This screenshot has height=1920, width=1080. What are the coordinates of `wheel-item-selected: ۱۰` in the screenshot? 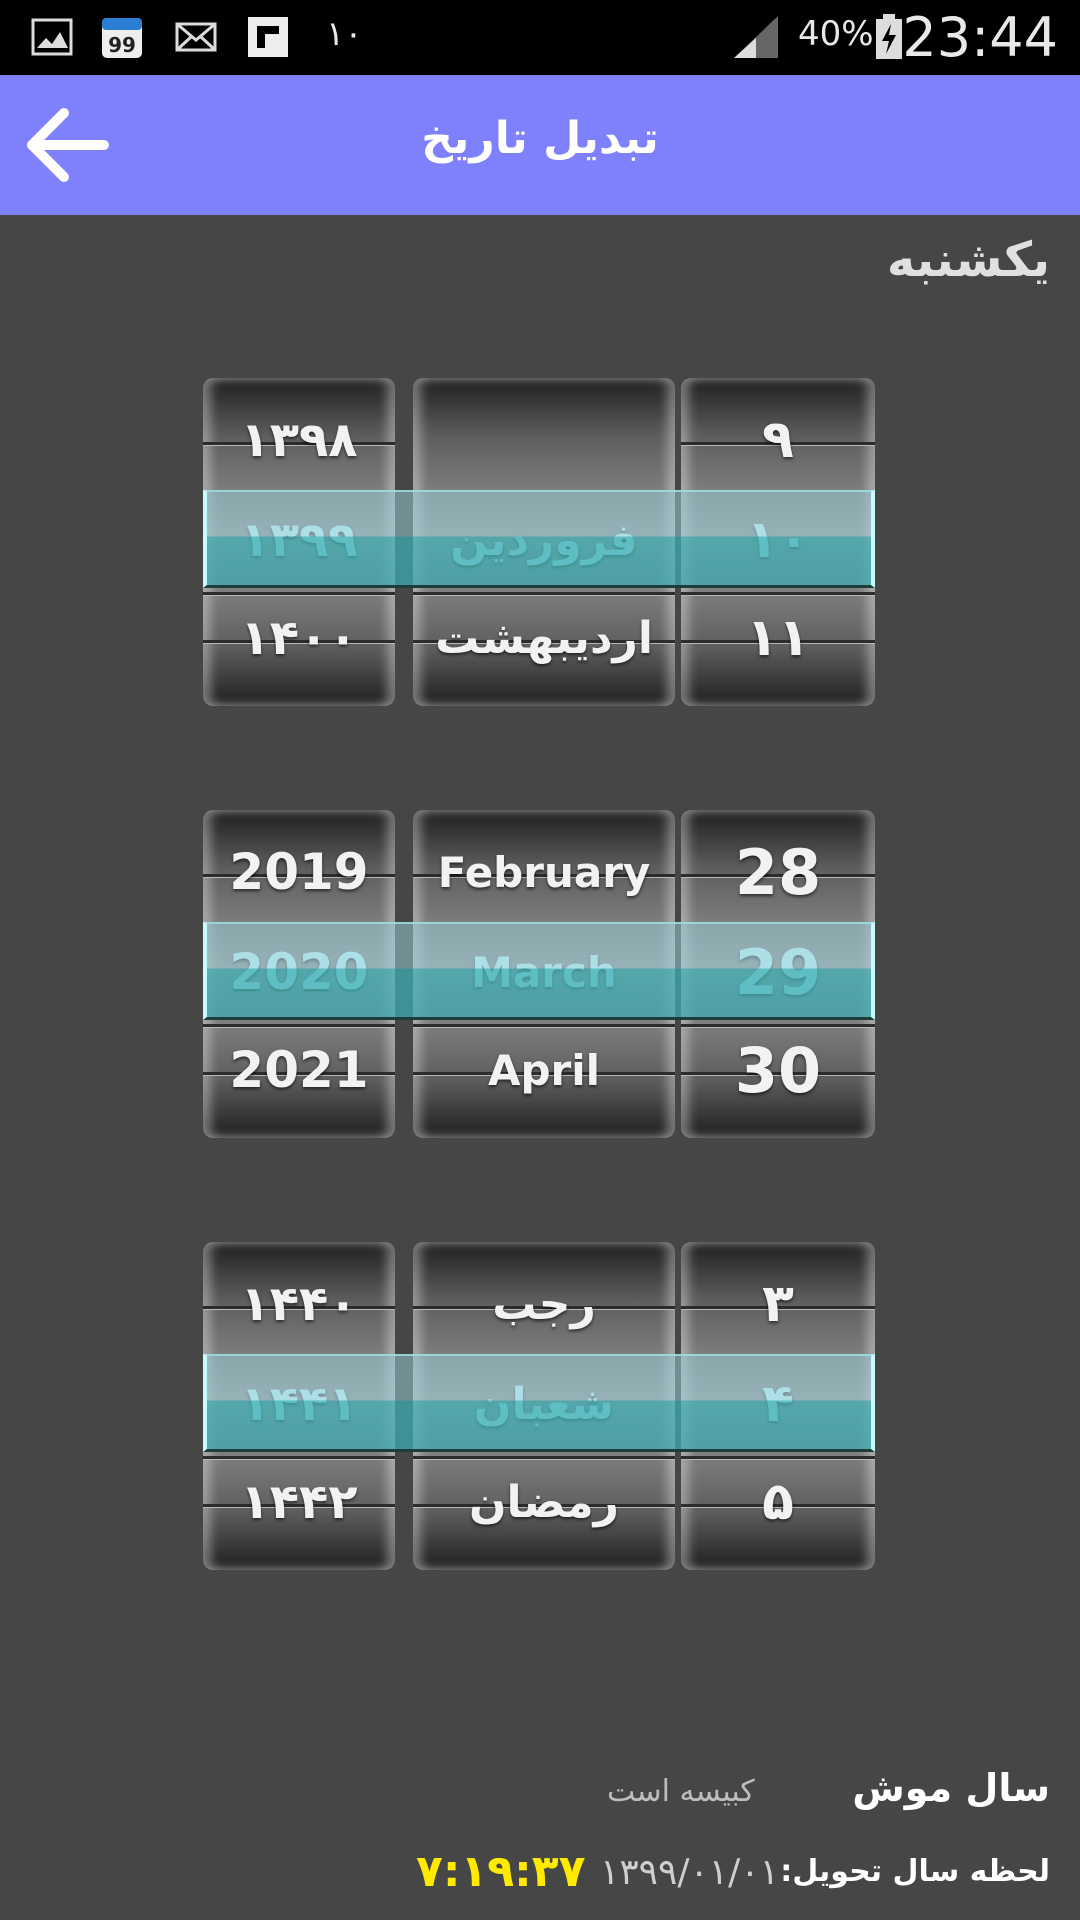 It's located at (778, 540).